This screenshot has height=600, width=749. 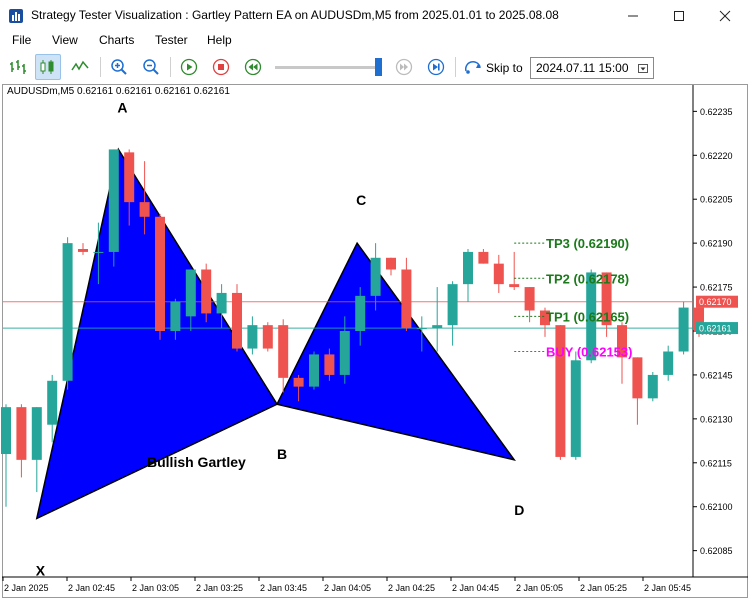 I want to click on minimize-icon, so click(x=633, y=15).